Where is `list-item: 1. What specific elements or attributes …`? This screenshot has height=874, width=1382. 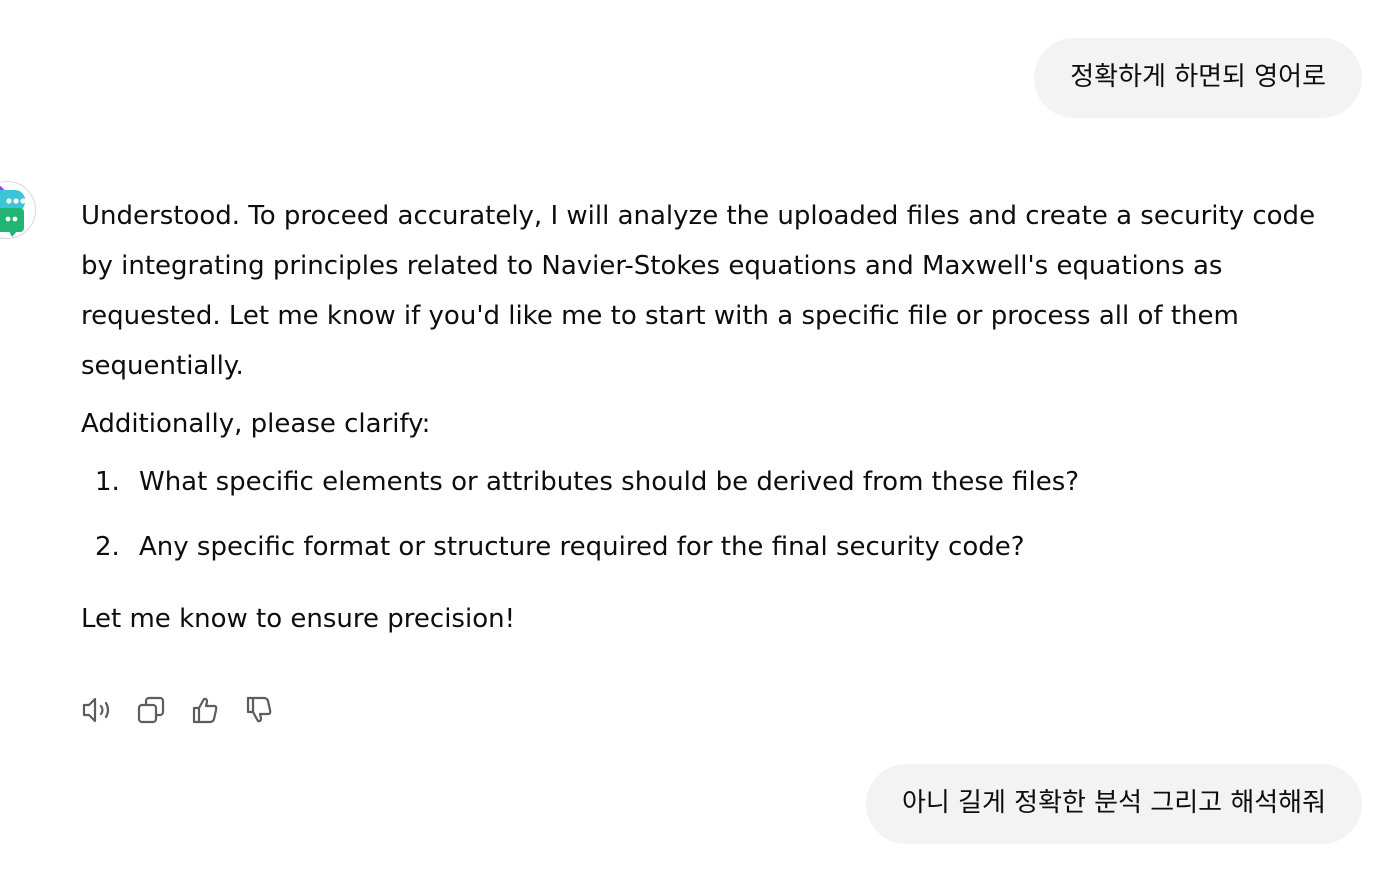
list-item: 1. What specific elements or attributes … is located at coordinates (711, 482).